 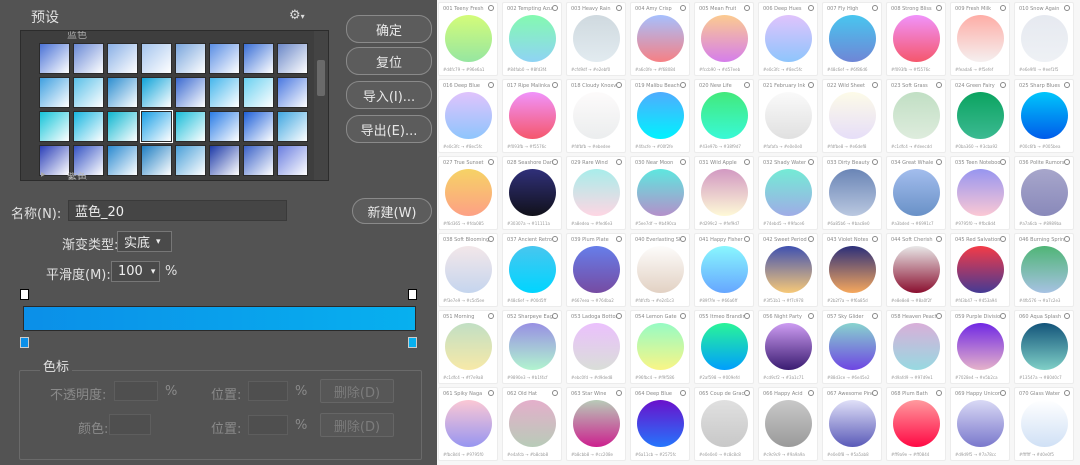 I want to click on gradient-card: 060 Aqua Splash #13547a → #80d0c7, so click(x=1044, y=347).